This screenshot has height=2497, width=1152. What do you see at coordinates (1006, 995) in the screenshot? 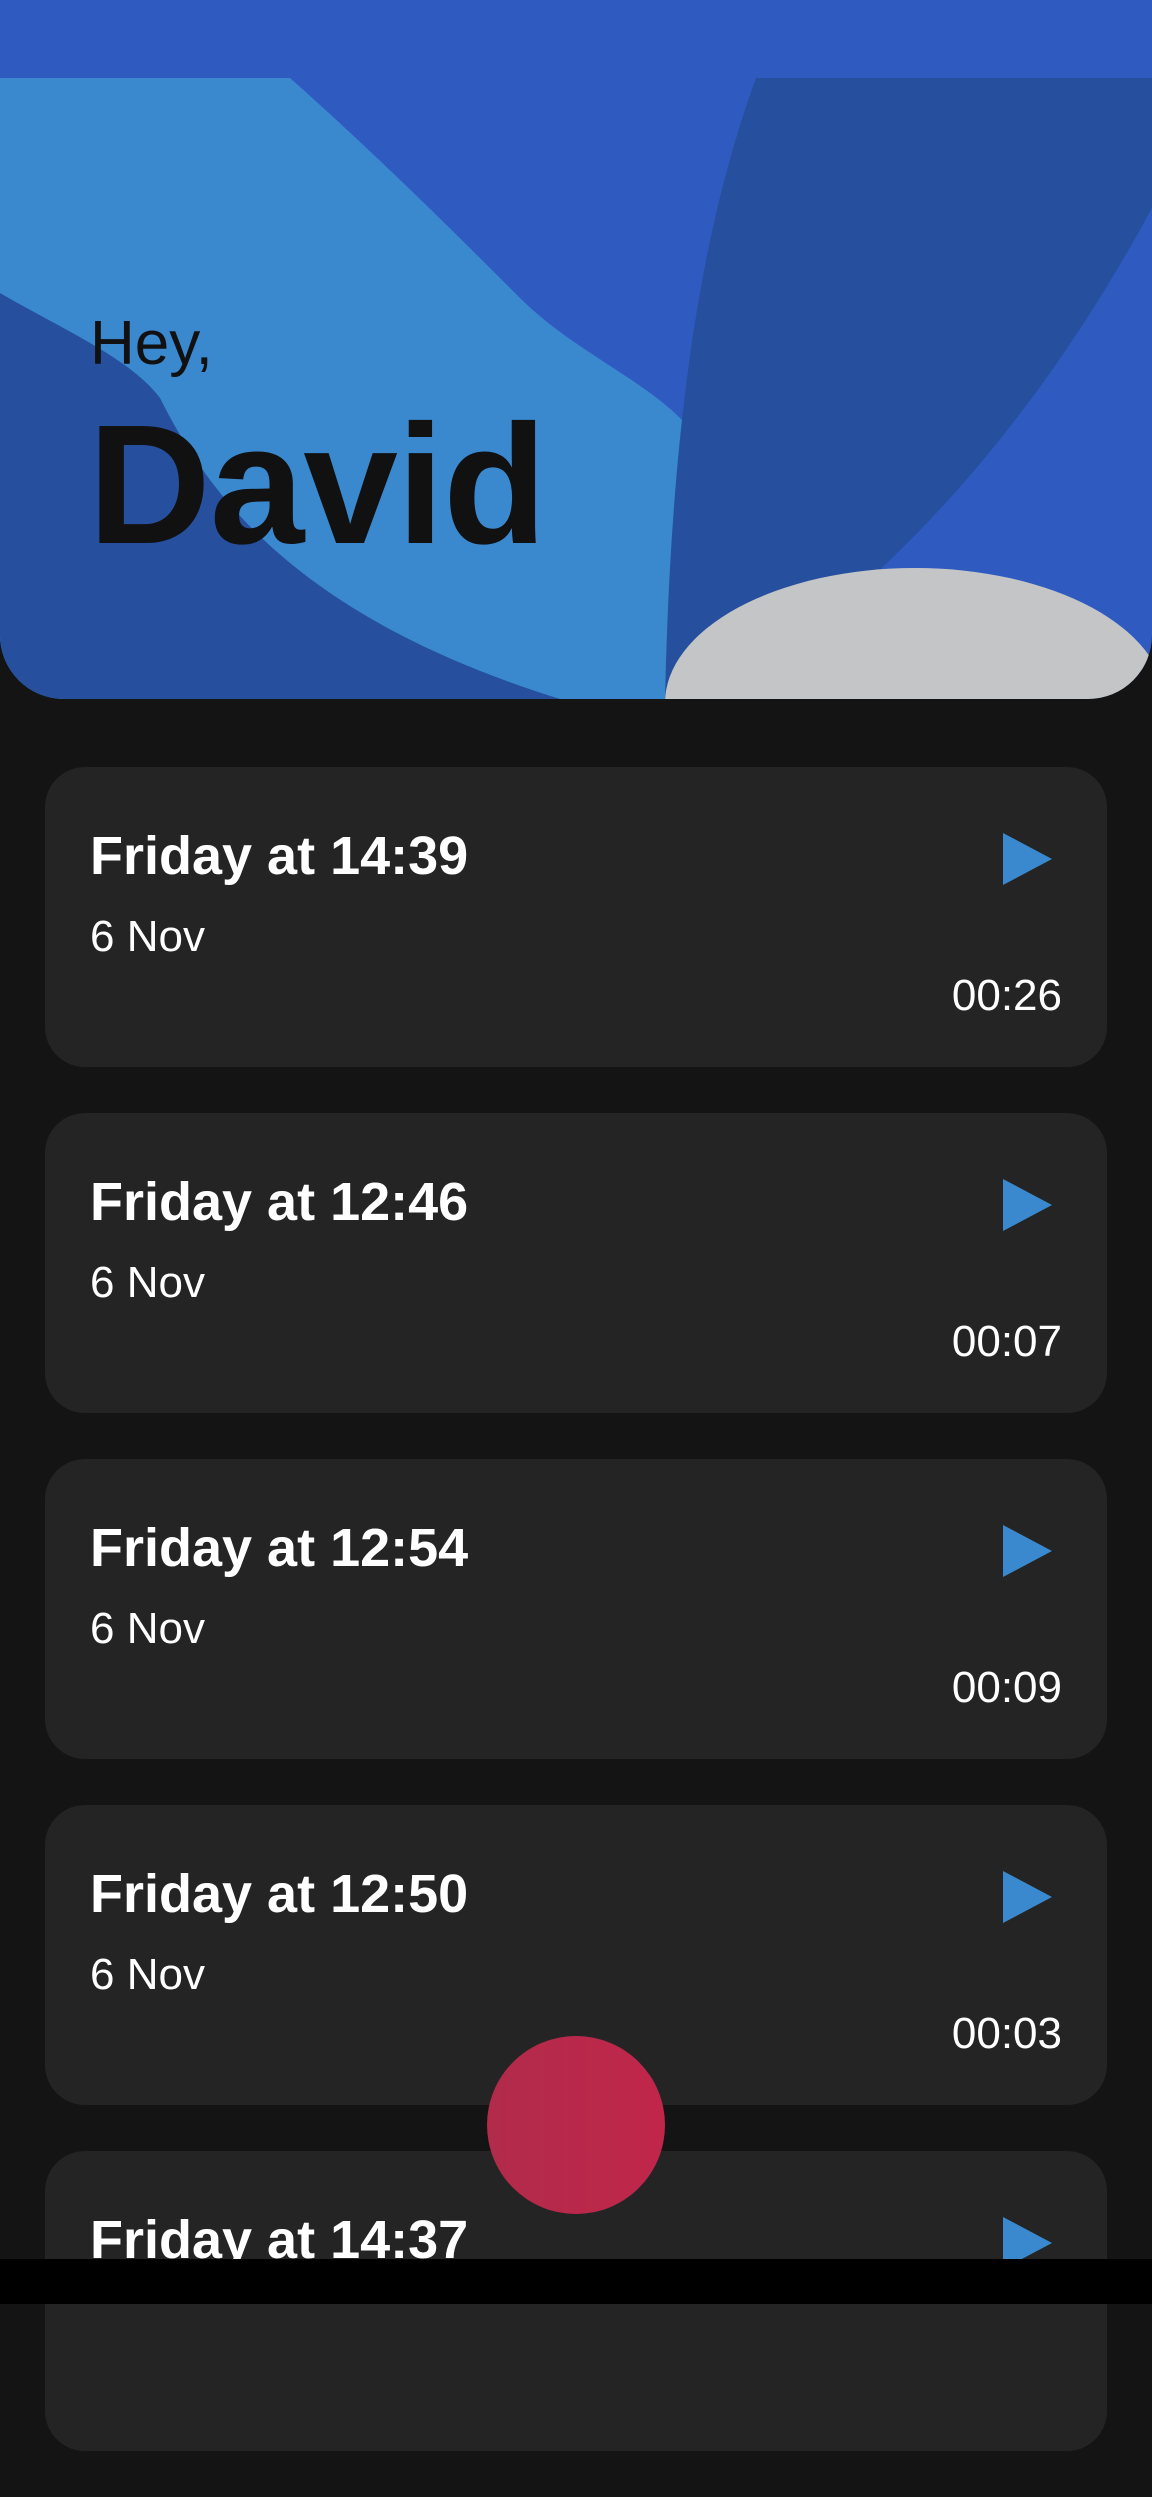
I see `recording-duration: 00:26` at bounding box center [1006, 995].